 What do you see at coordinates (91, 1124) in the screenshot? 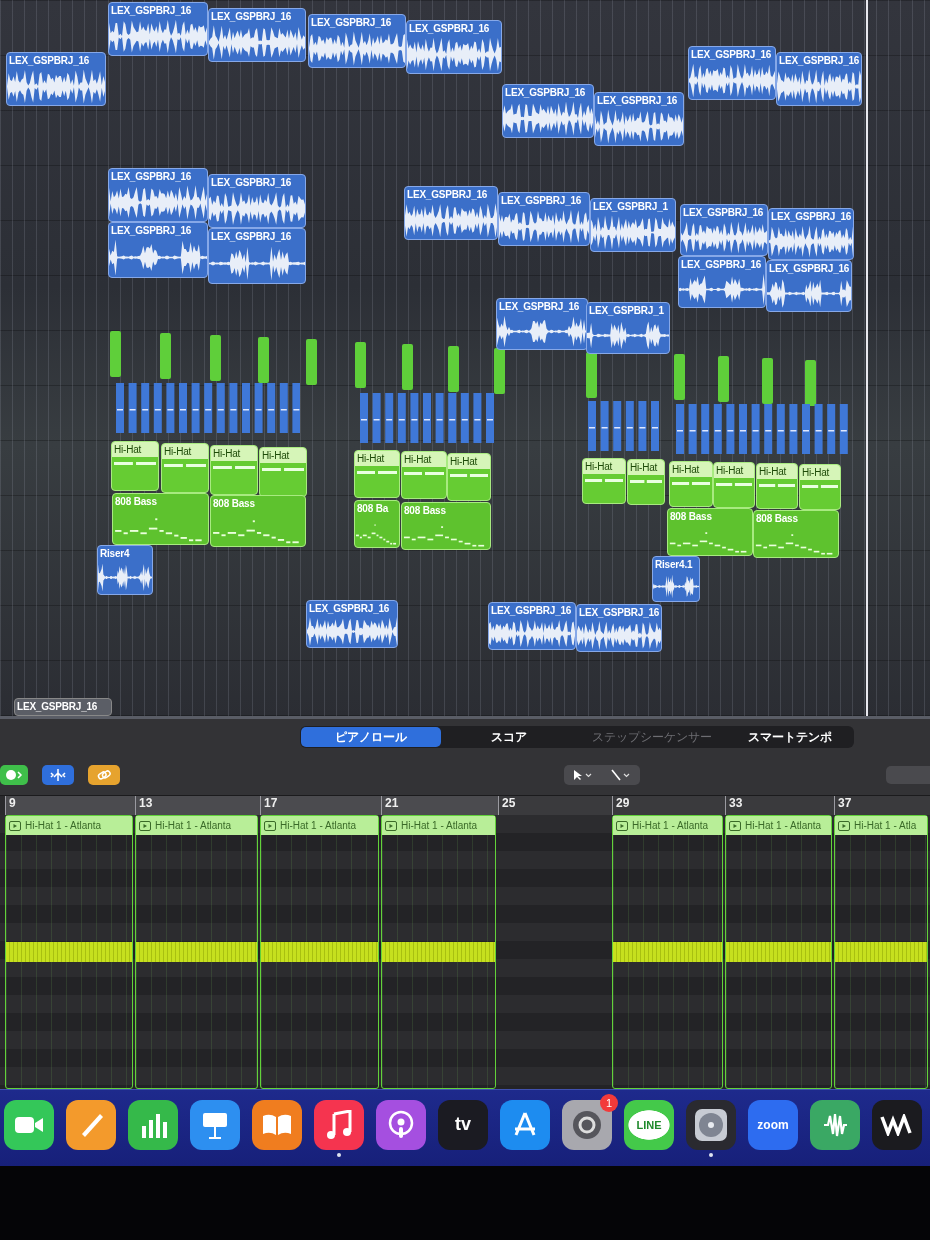
I see `pencil-icon` at bounding box center [91, 1124].